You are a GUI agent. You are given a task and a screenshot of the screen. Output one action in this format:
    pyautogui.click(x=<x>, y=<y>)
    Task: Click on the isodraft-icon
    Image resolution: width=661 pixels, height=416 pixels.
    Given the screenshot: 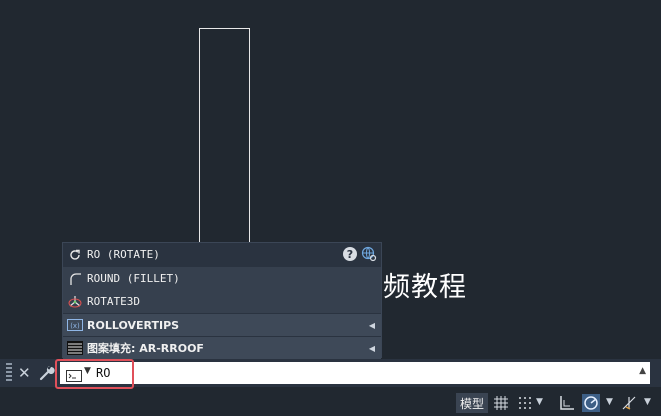 What is the action you would take?
    pyautogui.click(x=629, y=403)
    